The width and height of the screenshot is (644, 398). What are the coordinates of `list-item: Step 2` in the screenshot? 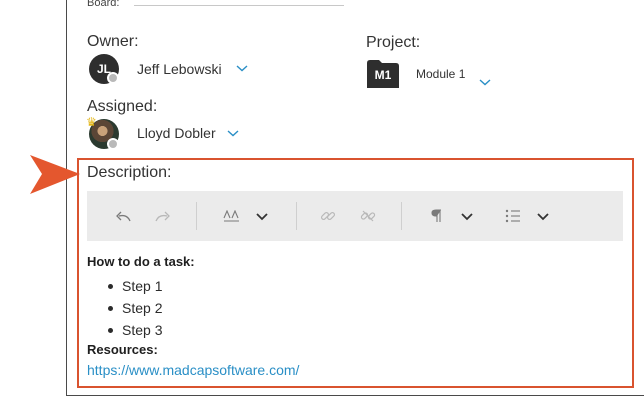 It's located at (134, 308).